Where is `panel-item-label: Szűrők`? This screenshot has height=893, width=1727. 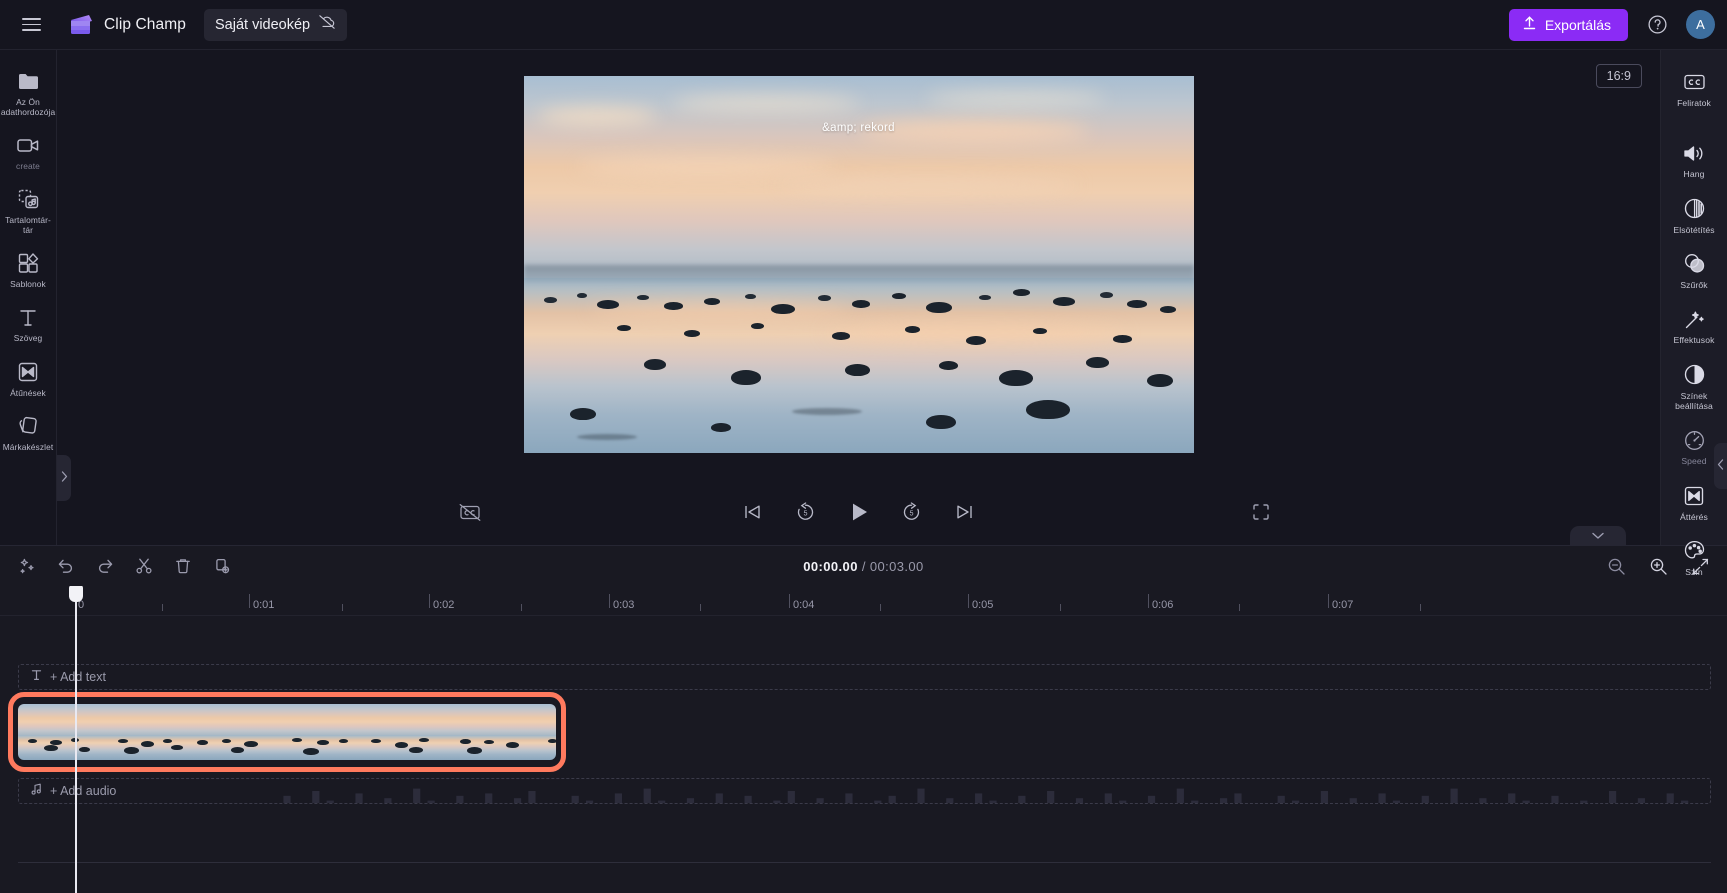
panel-item-label: Szűrők is located at coordinates (1694, 284).